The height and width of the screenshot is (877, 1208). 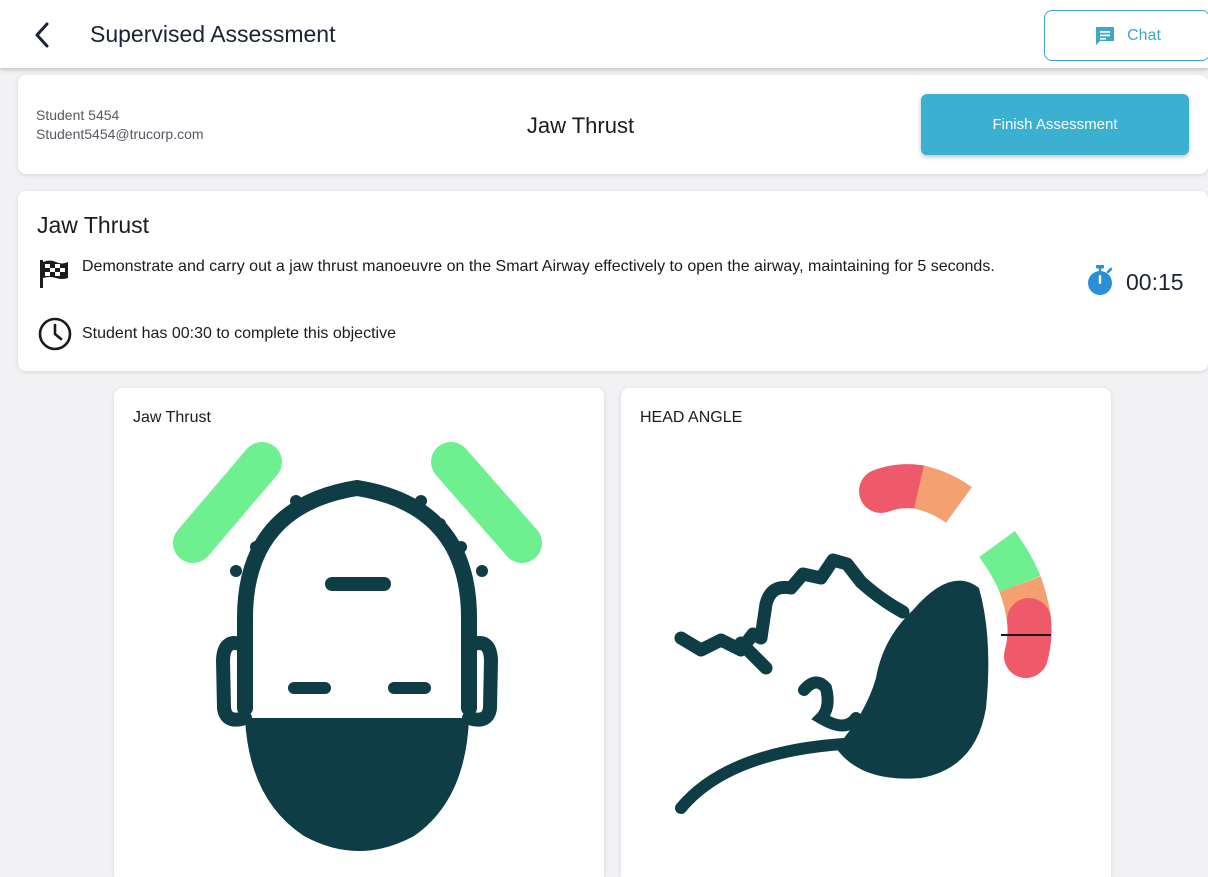 What do you see at coordinates (1144, 35) in the screenshot?
I see `chat-label: Chat` at bounding box center [1144, 35].